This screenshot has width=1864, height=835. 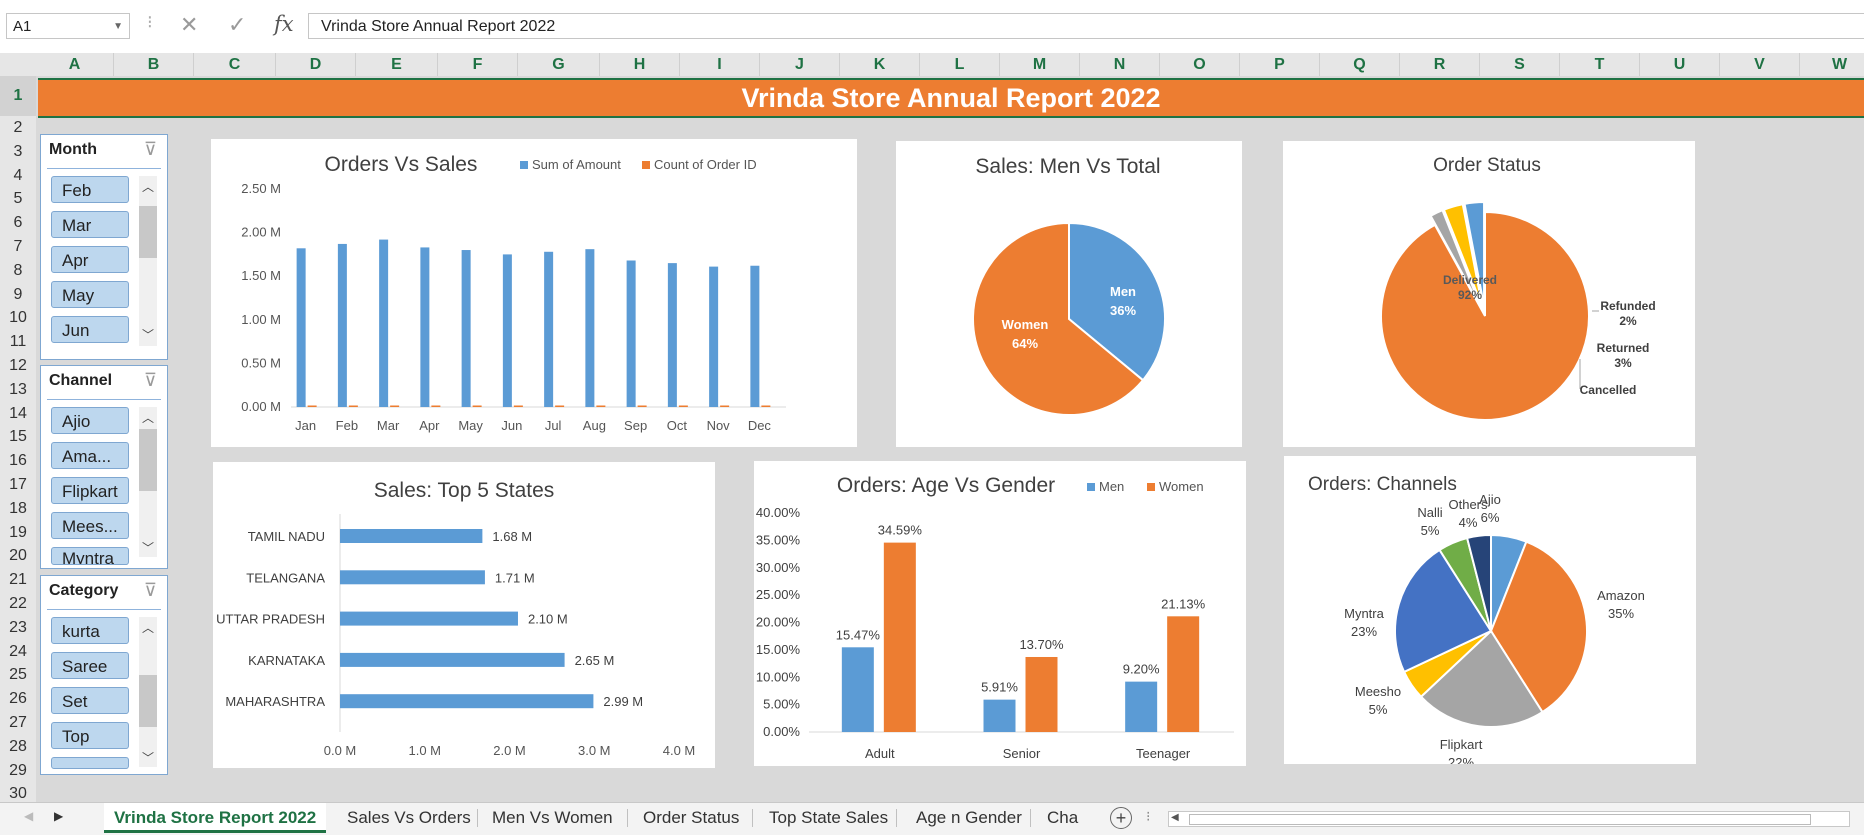 What do you see at coordinates (1440, 64) in the screenshot?
I see `column-header: R` at bounding box center [1440, 64].